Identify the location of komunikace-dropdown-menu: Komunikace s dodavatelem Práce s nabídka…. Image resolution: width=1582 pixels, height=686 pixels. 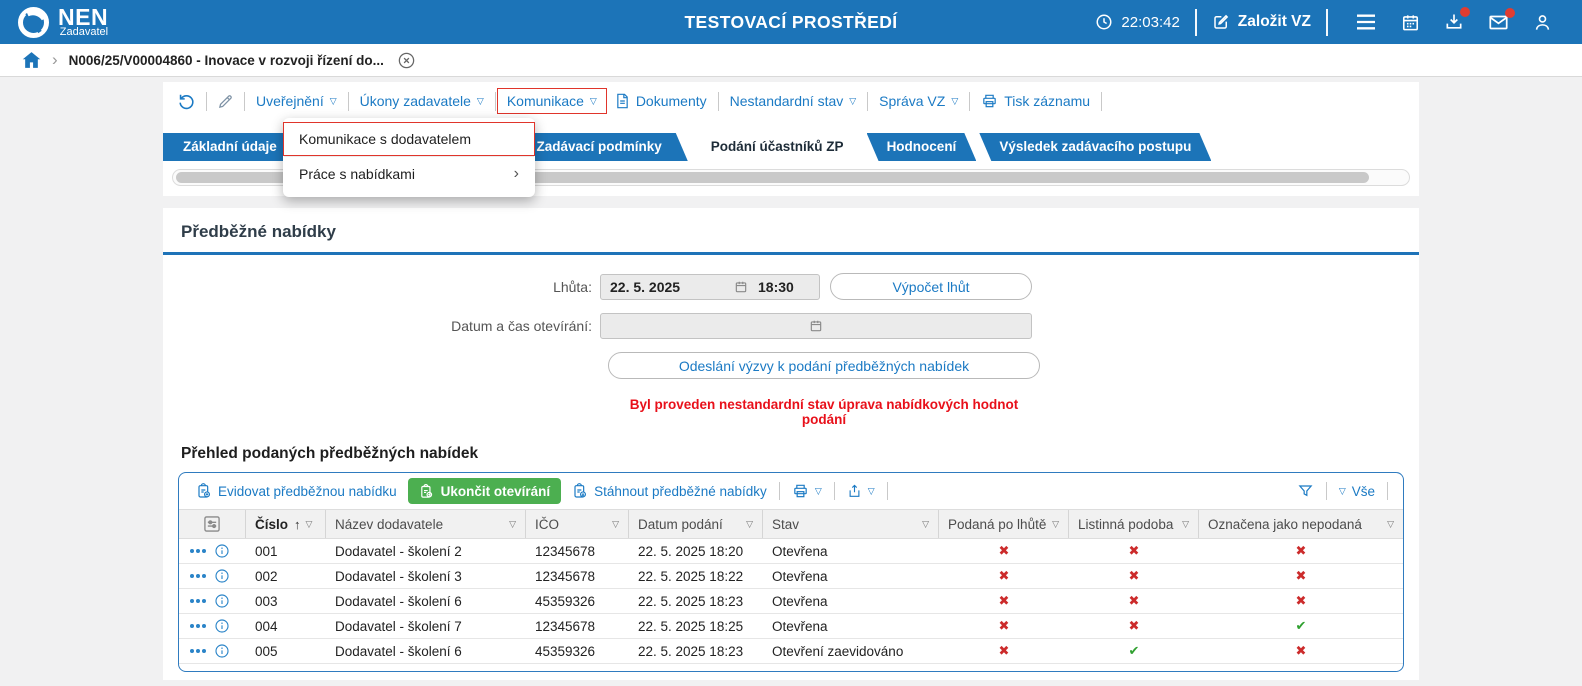
(409, 157).